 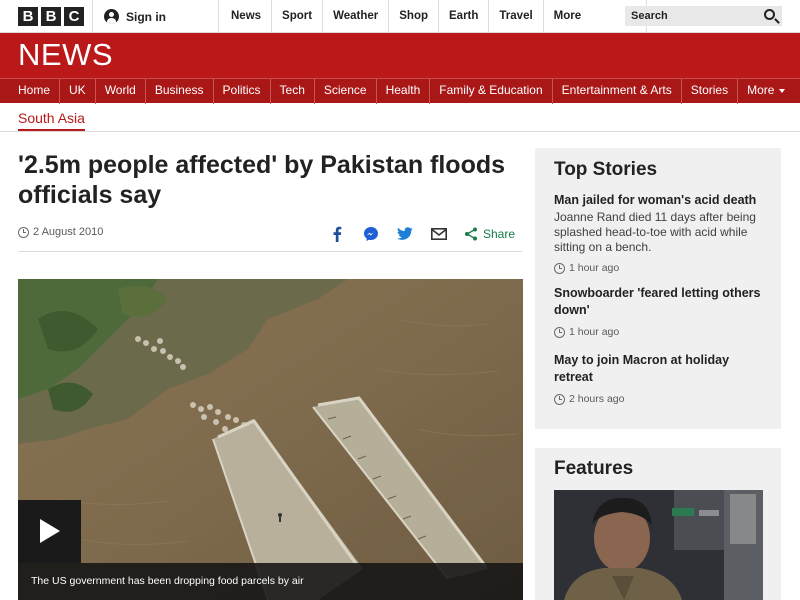 What do you see at coordinates (769, 14) in the screenshot?
I see `search-icon` at bounding box center [769, 14].